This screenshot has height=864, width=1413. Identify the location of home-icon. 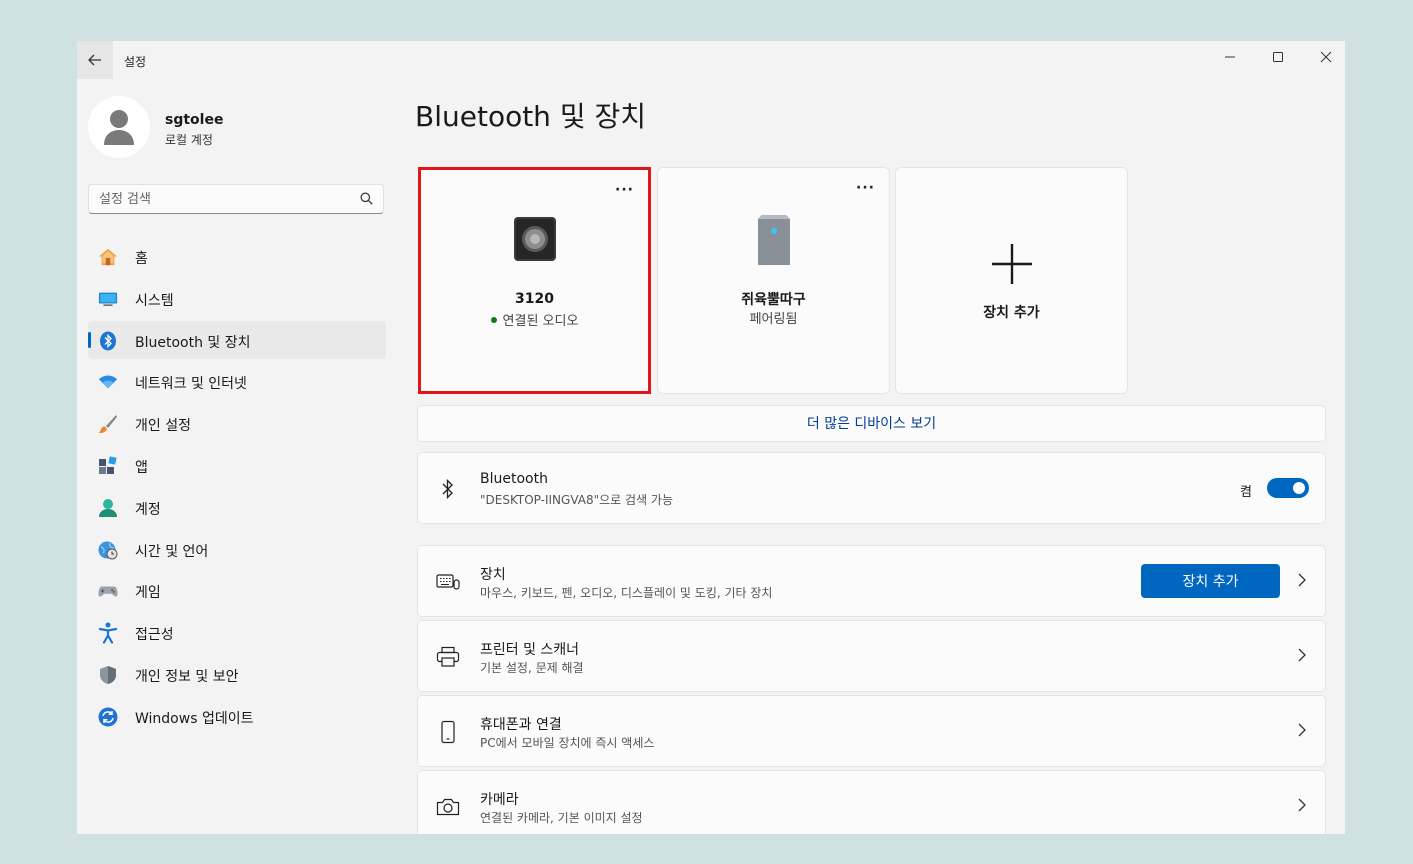
(108, 257).